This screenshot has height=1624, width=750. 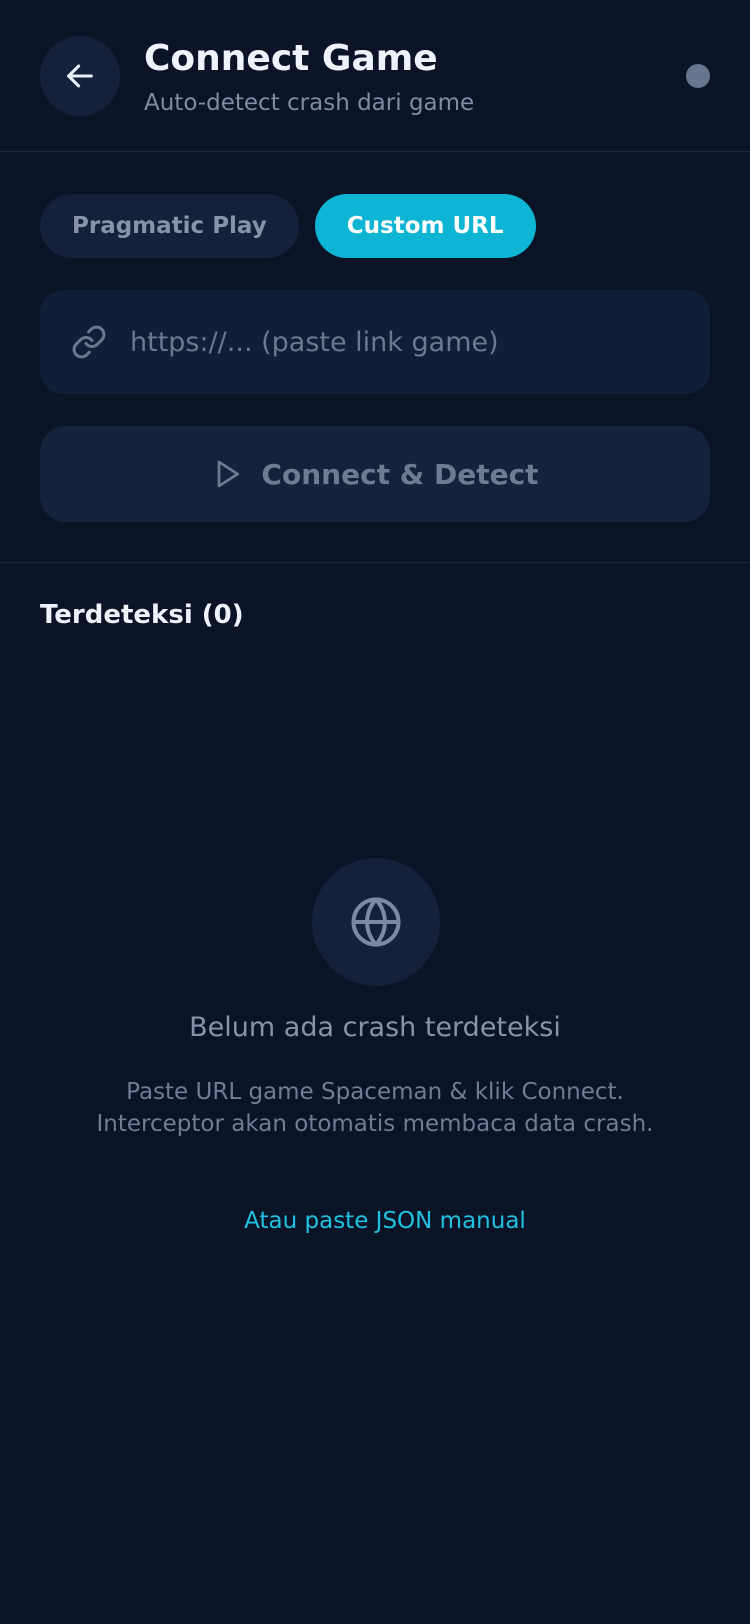 I want to click on link-icon, so click(x=89, y=342).